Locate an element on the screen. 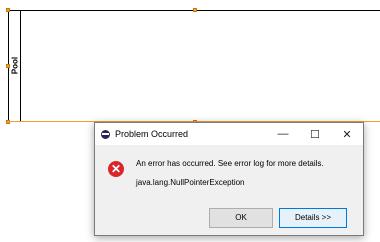 The height and width of the screenshot is (242, 380). pool-header: Pool is located at coordinates (15, 66).